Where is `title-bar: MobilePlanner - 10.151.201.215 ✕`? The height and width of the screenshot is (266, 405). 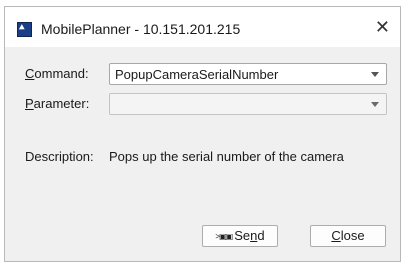
title-bar: MobilePlanner - 10.151.201.215 ✕ is located at coordinates (202, 27).